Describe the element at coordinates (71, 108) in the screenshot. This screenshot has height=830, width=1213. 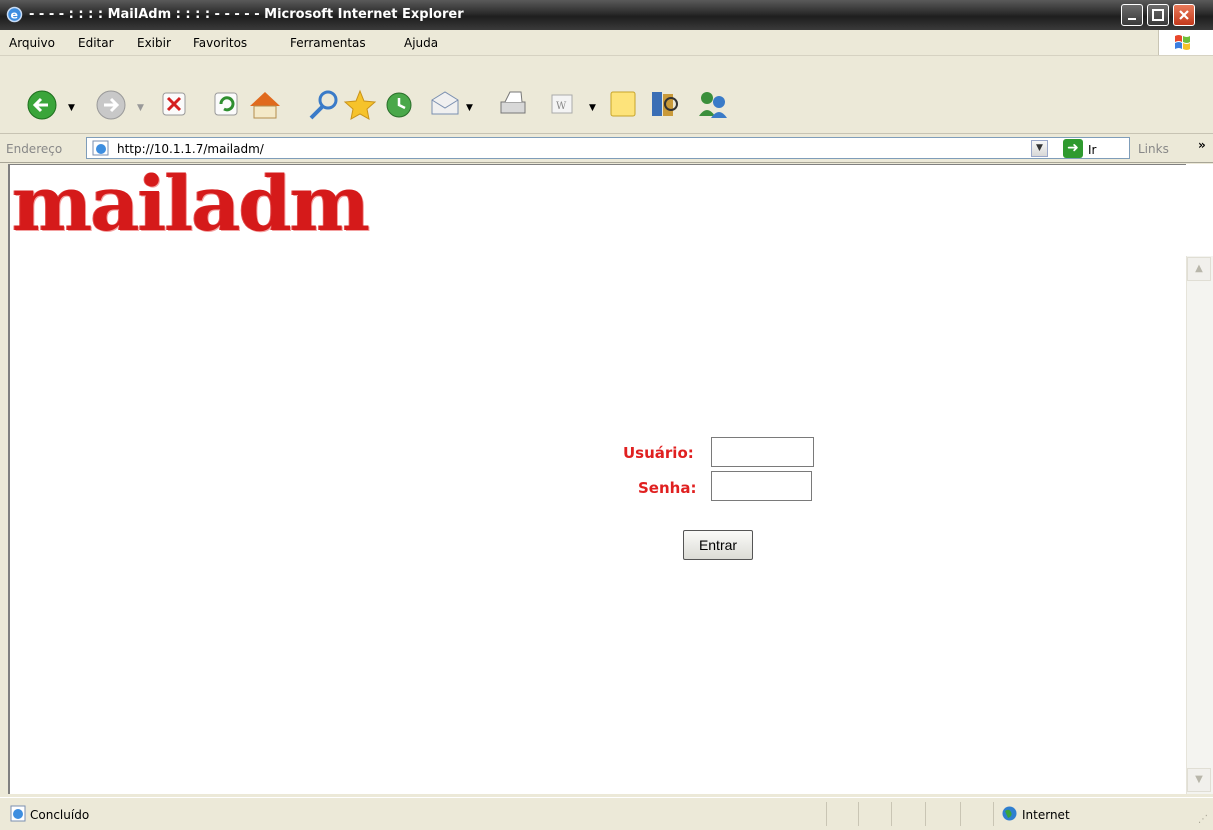
I see `back-dropdown-icon: ▼` at that location.